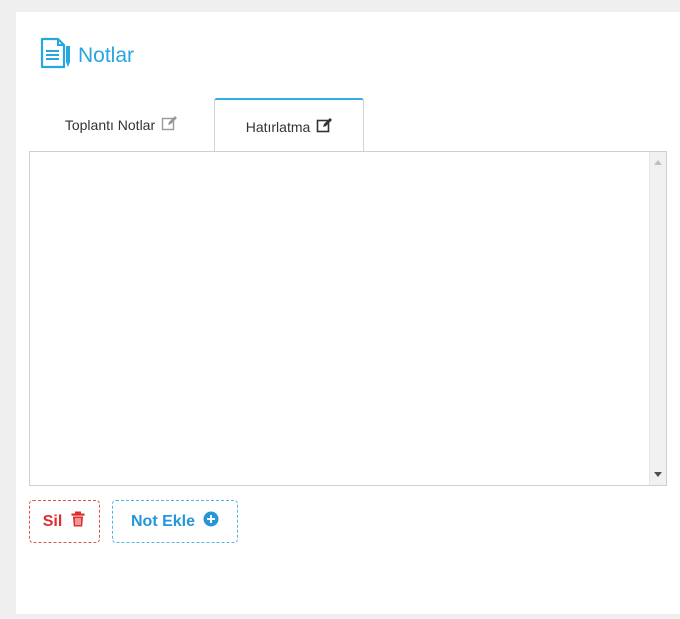  What do you see at coordinates (52, 521) in the screenshot?
I see `delete-button-label: Sil` at bounding box center [52, 521].